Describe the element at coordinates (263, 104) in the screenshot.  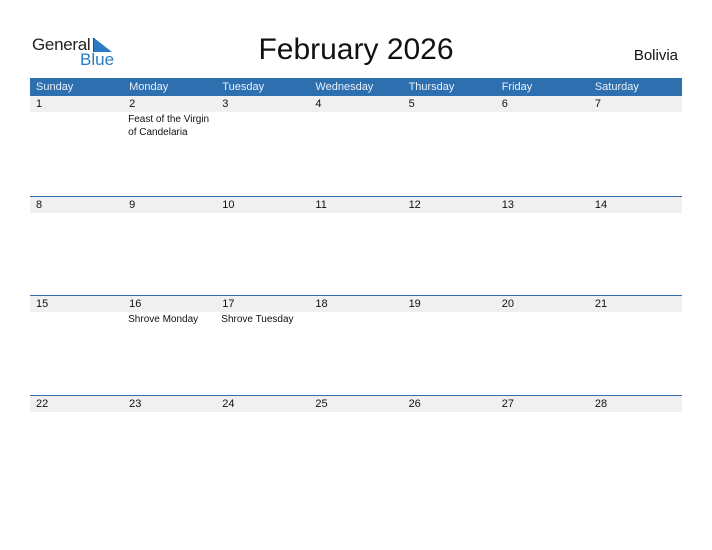
I see `day-number: 3` at that location.